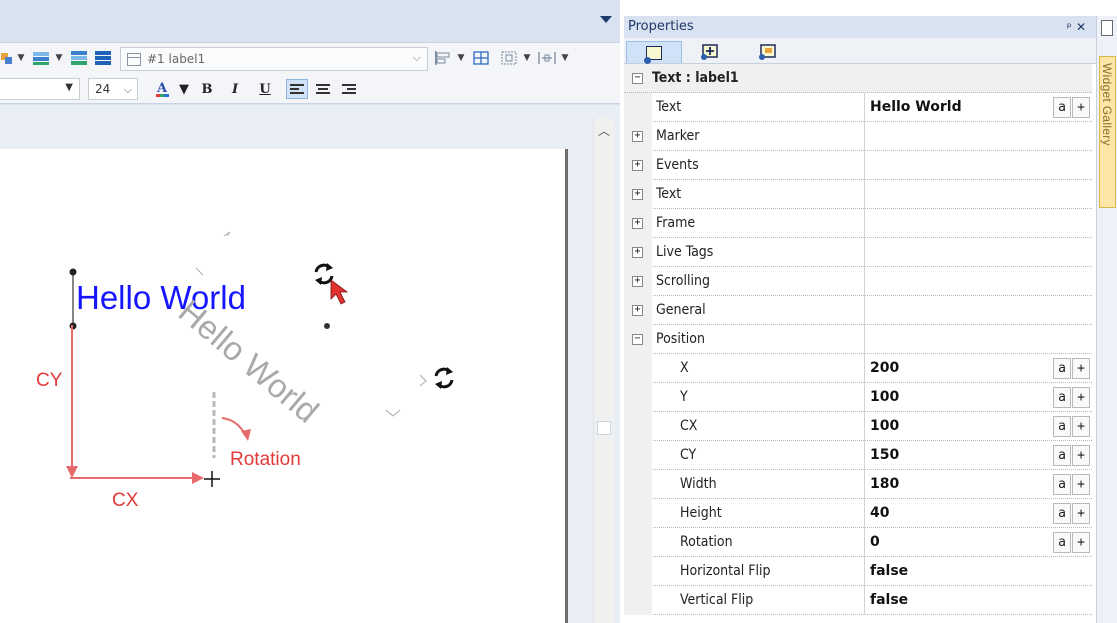 The image size is (1117, 623). I want to click on property-name: Width, so click(698, 484).